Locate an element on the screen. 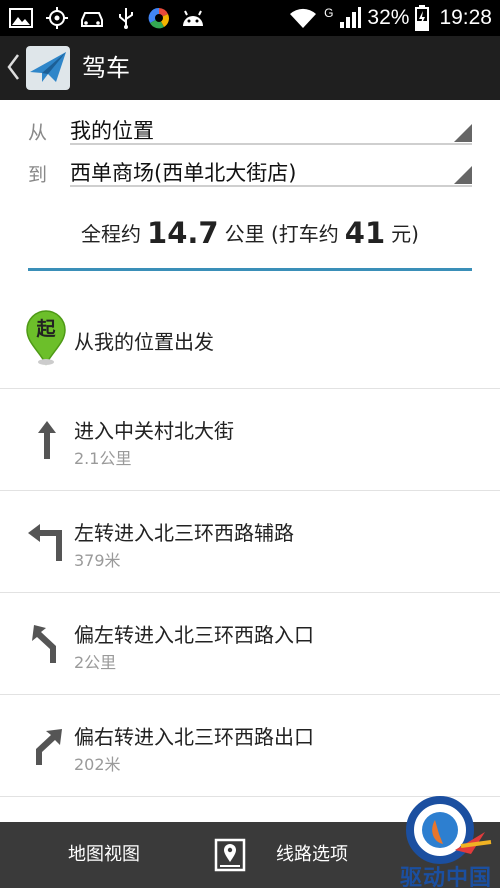 The image size is (500, 892). app-notification-icon is located at coordinates (158, 18).